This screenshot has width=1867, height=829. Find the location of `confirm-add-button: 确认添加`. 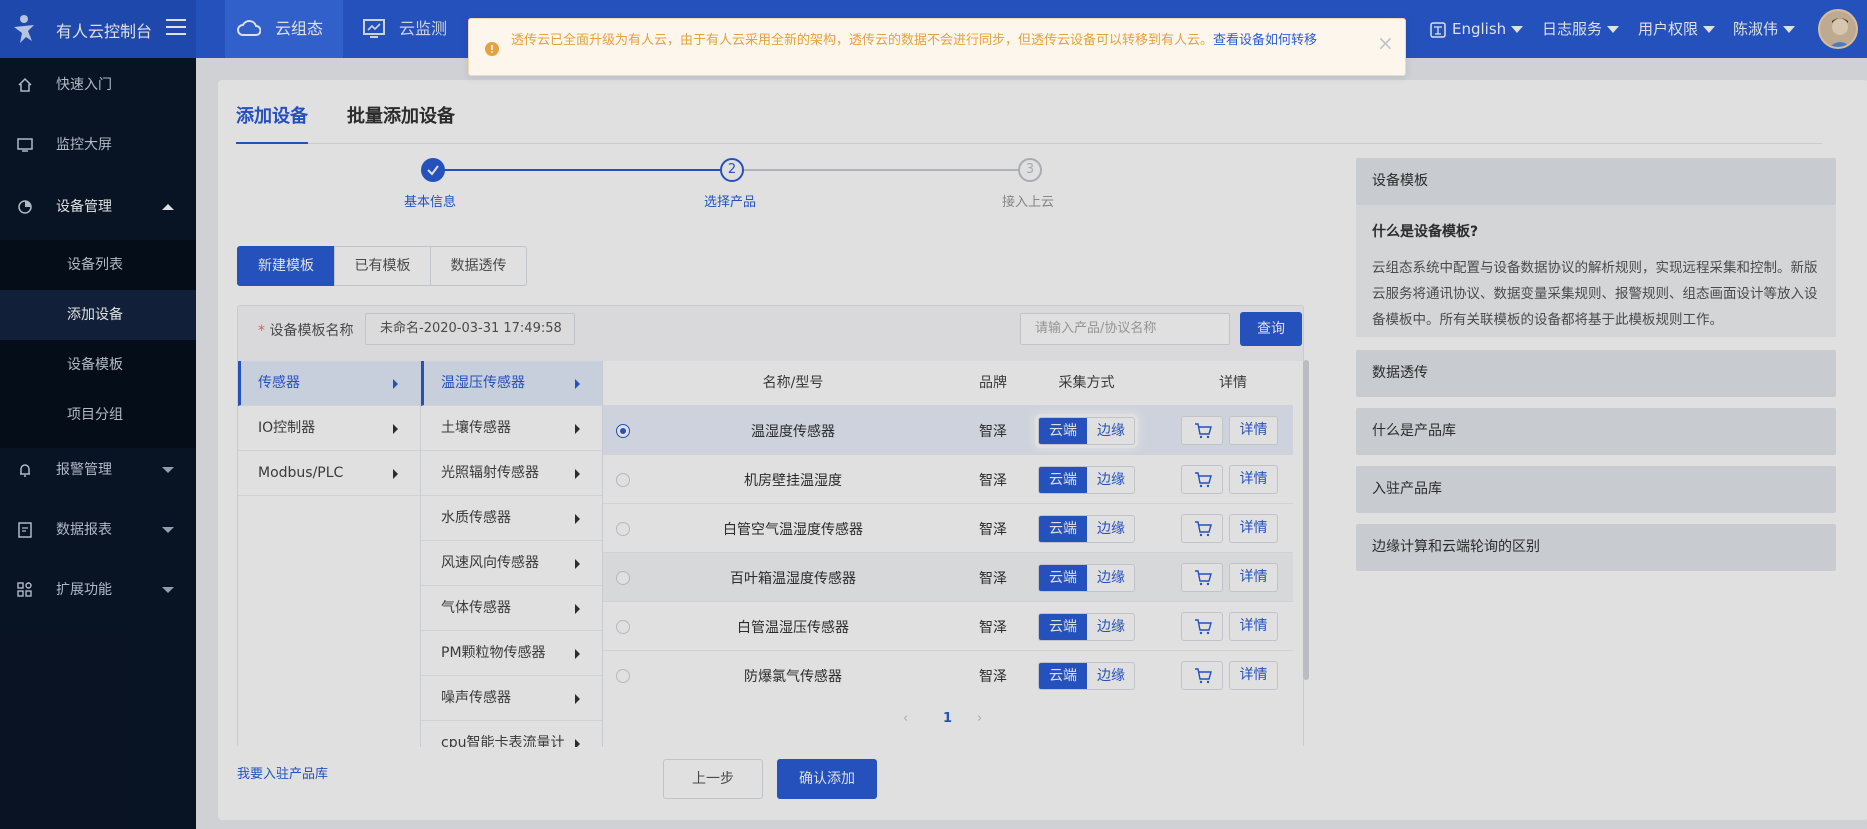

confirm-add-button: 确认添加 is located at coordinates (827, 779).